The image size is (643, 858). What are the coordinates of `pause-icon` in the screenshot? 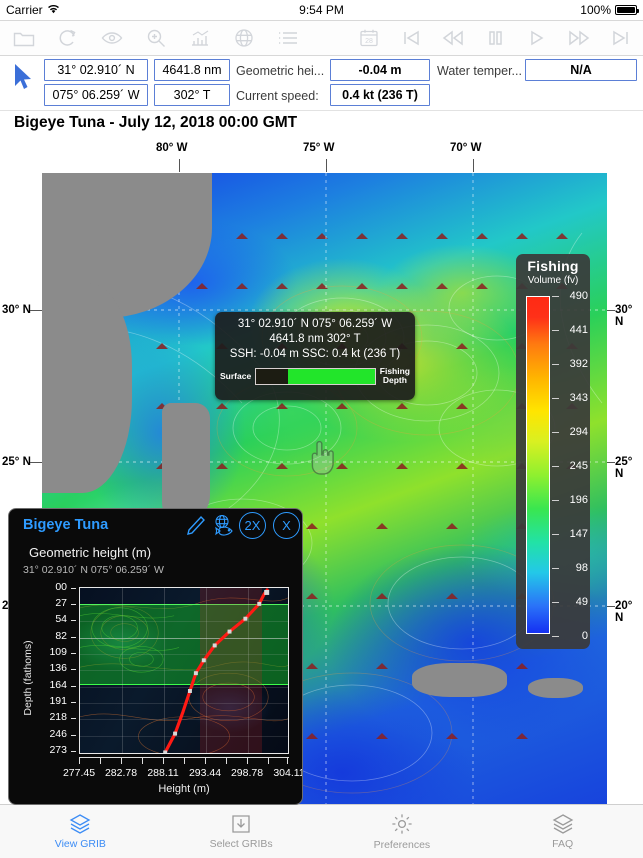 It's located at (495, 38).